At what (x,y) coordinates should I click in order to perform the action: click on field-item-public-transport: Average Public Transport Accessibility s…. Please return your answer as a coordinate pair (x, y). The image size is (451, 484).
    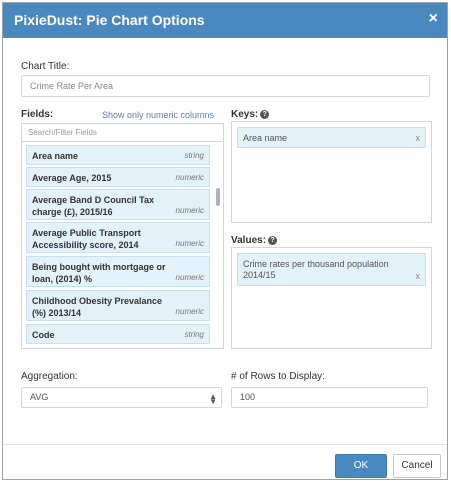
    Looking at the image, I should click on (118, 237).